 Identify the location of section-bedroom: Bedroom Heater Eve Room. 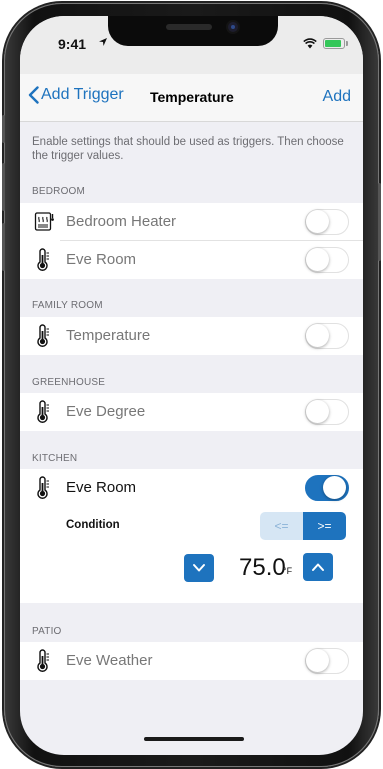
(191, 241).